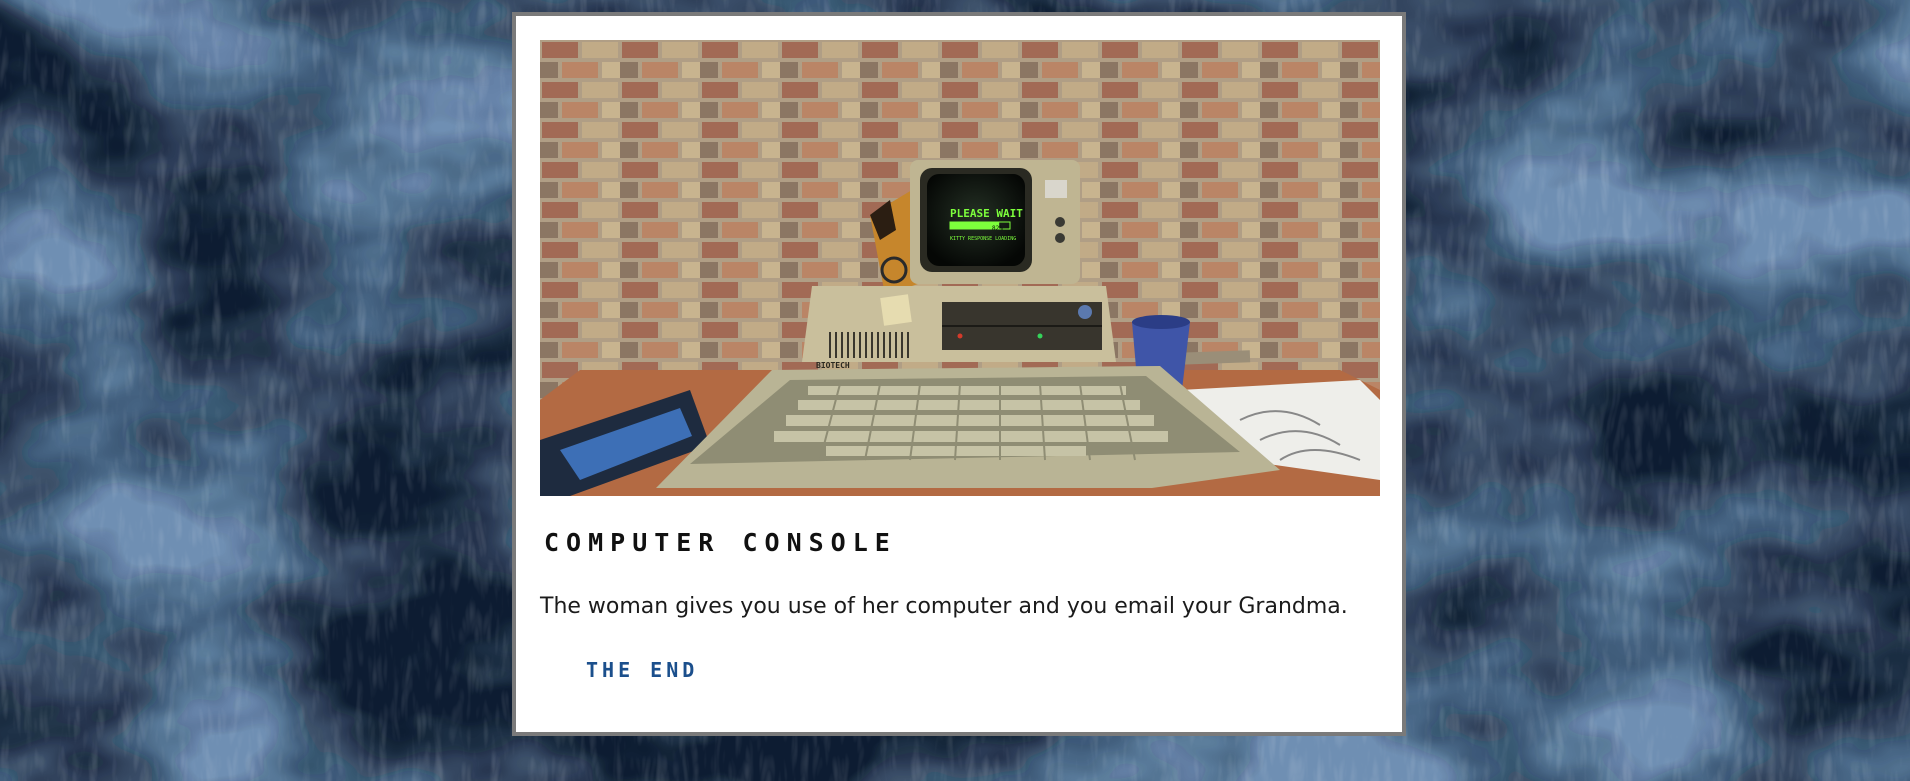 This screenshot has width=1910, height=781. I want to click on monitor-percent-text: 82%, so click(997, 228).